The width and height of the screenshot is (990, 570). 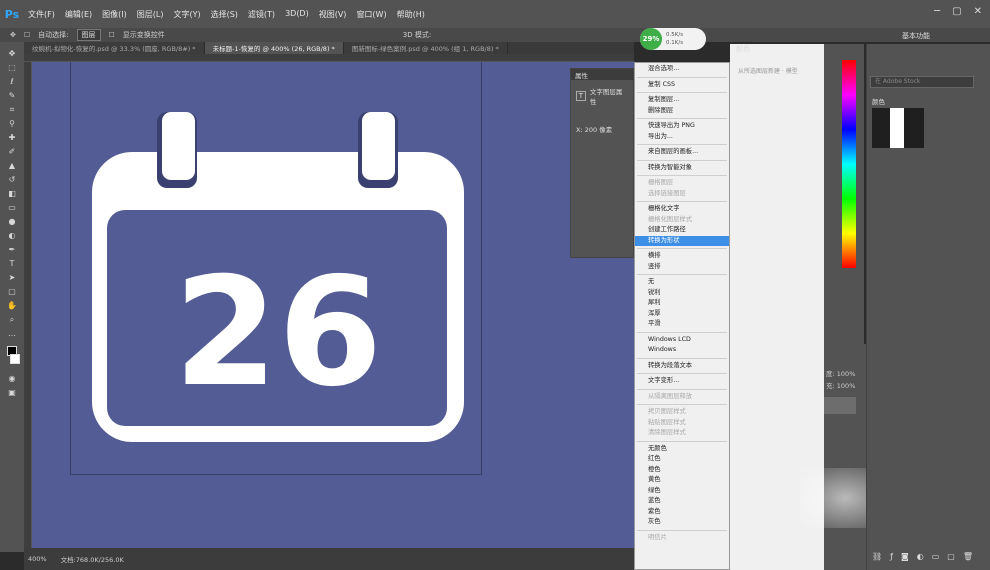 I want to click on context-menu-item: 浑厚, so click(x=682, y=314).